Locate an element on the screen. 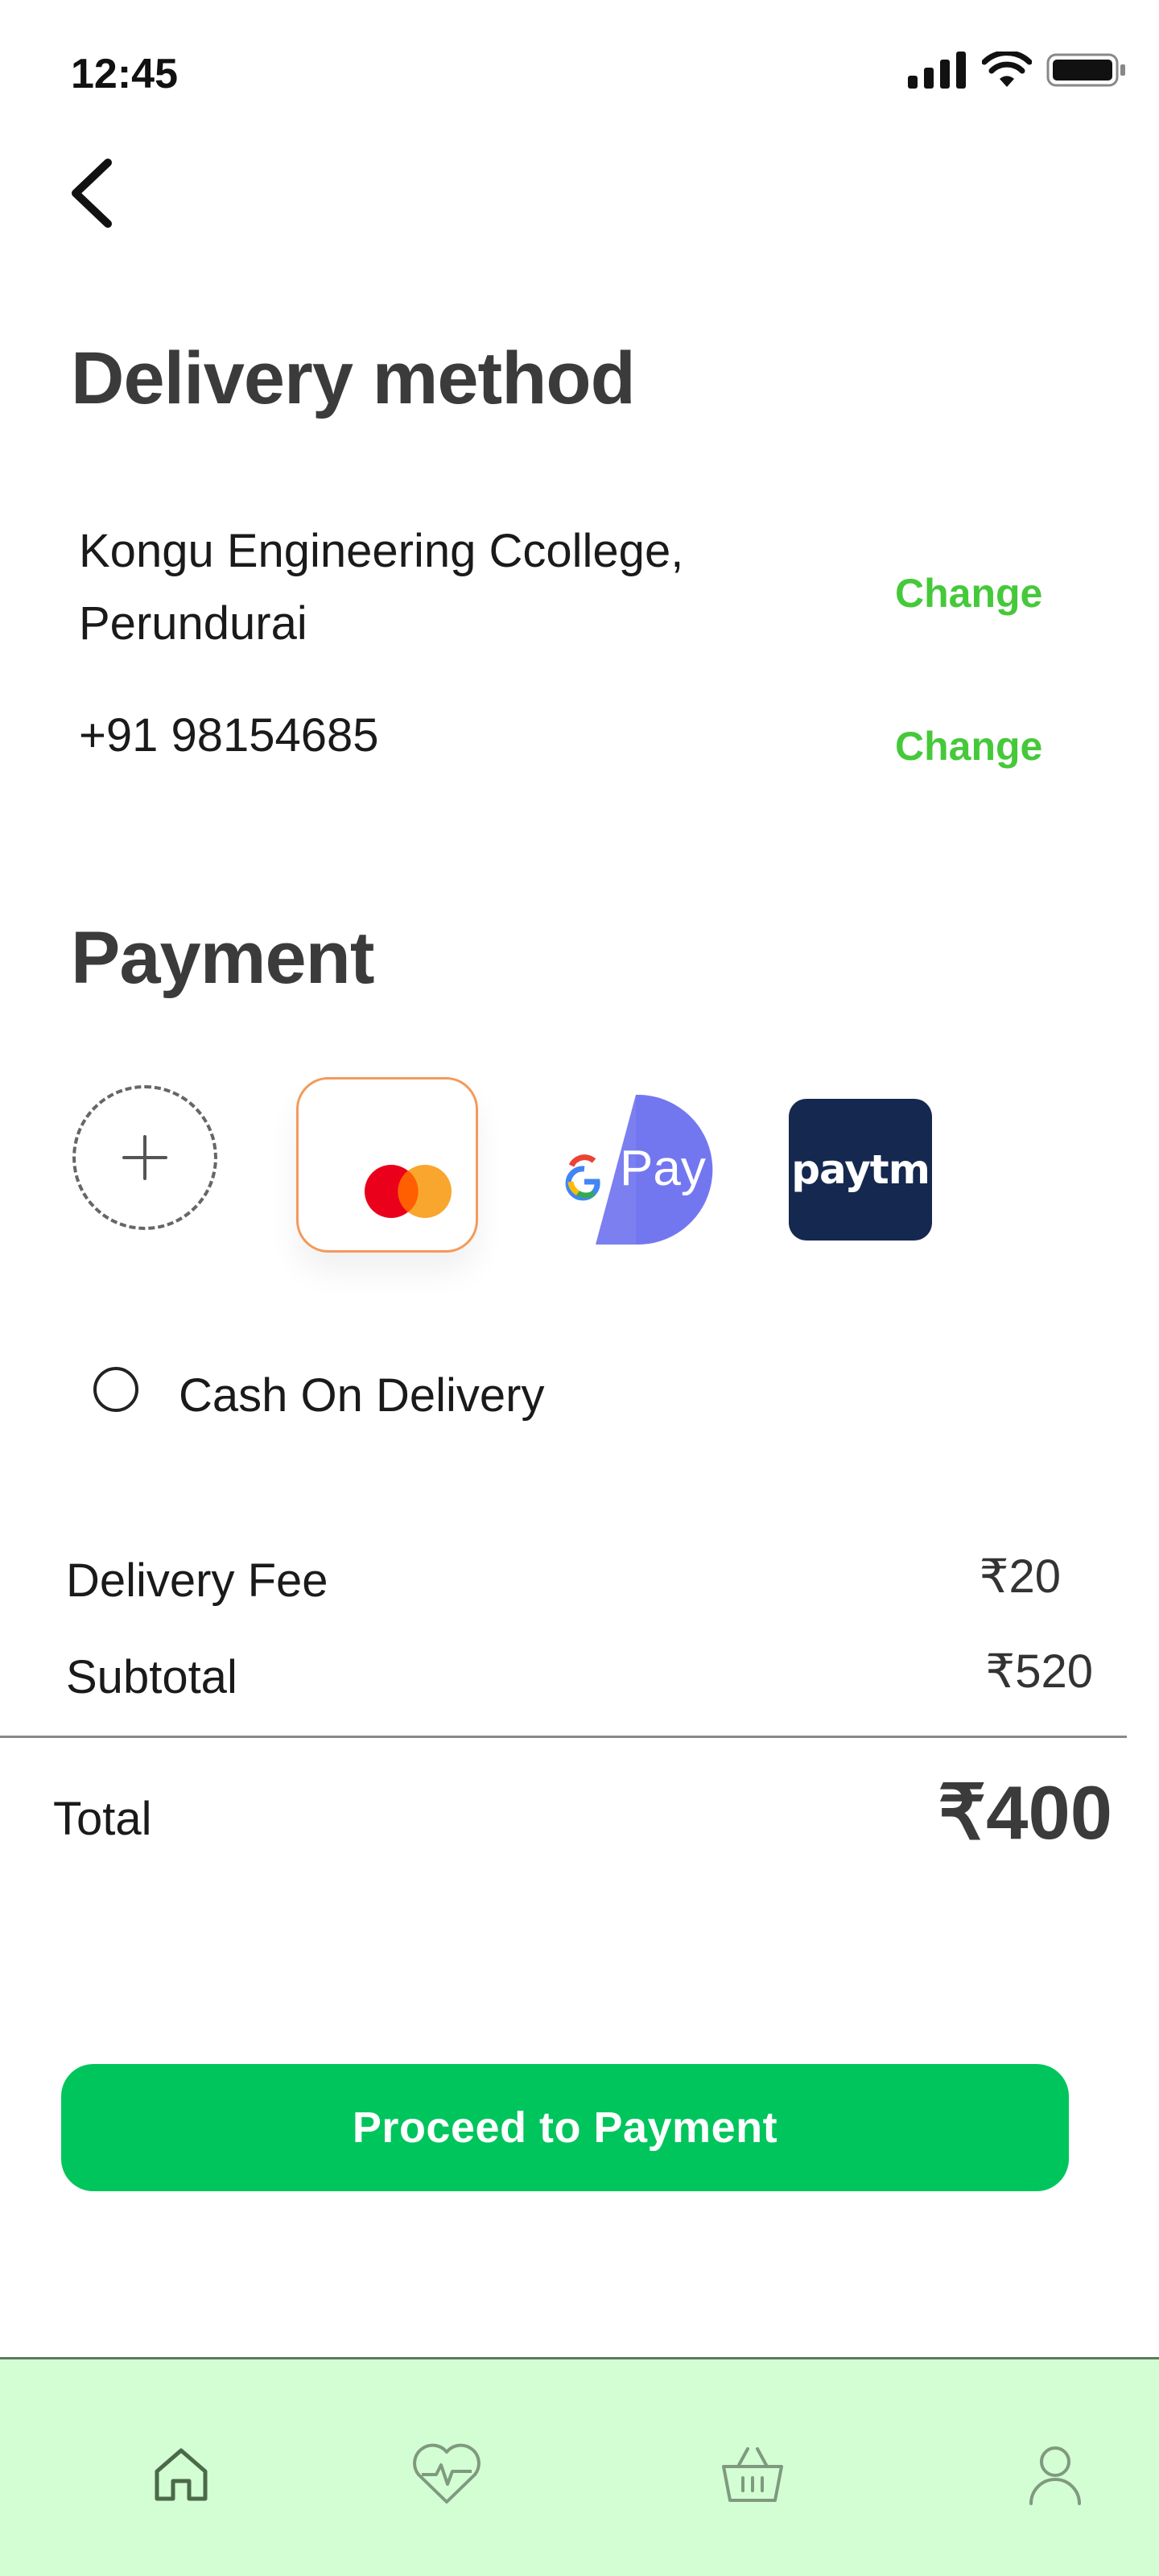 The height and width of the screenshot is (2576, 1159). basket-icon is located at coordinates (752, 2474).